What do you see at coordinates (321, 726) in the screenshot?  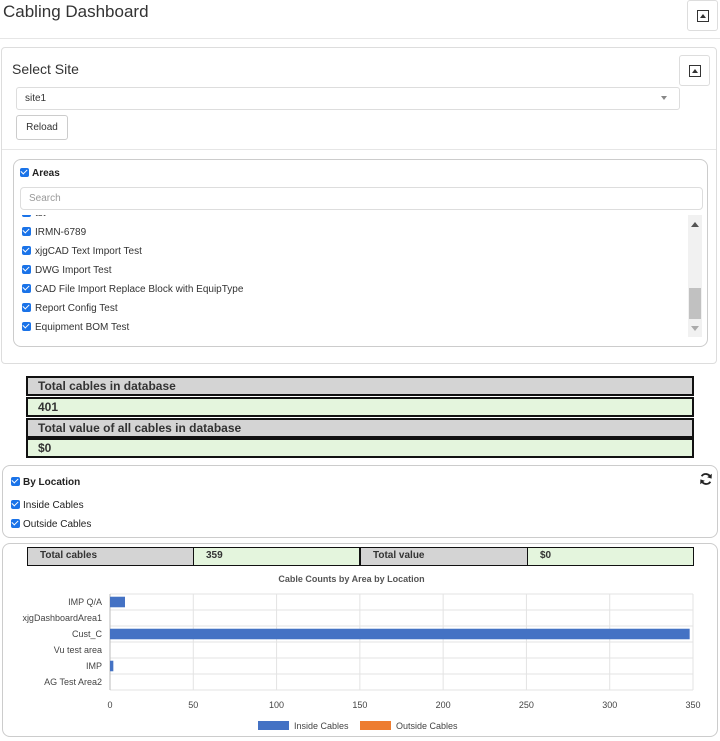 I see `legend-label: Inside Cables` at bounding box center [321, 726].